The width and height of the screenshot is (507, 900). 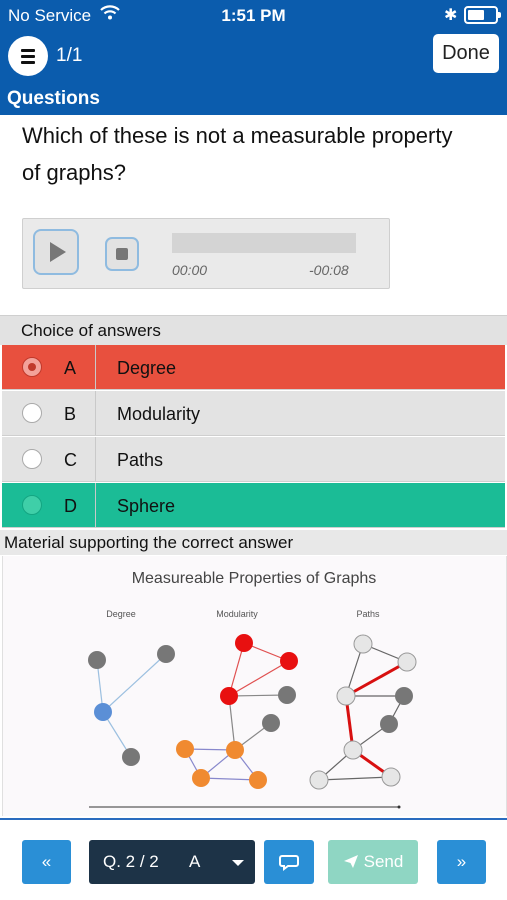 I want to click on battery-icon, so click(x=482, y=15).